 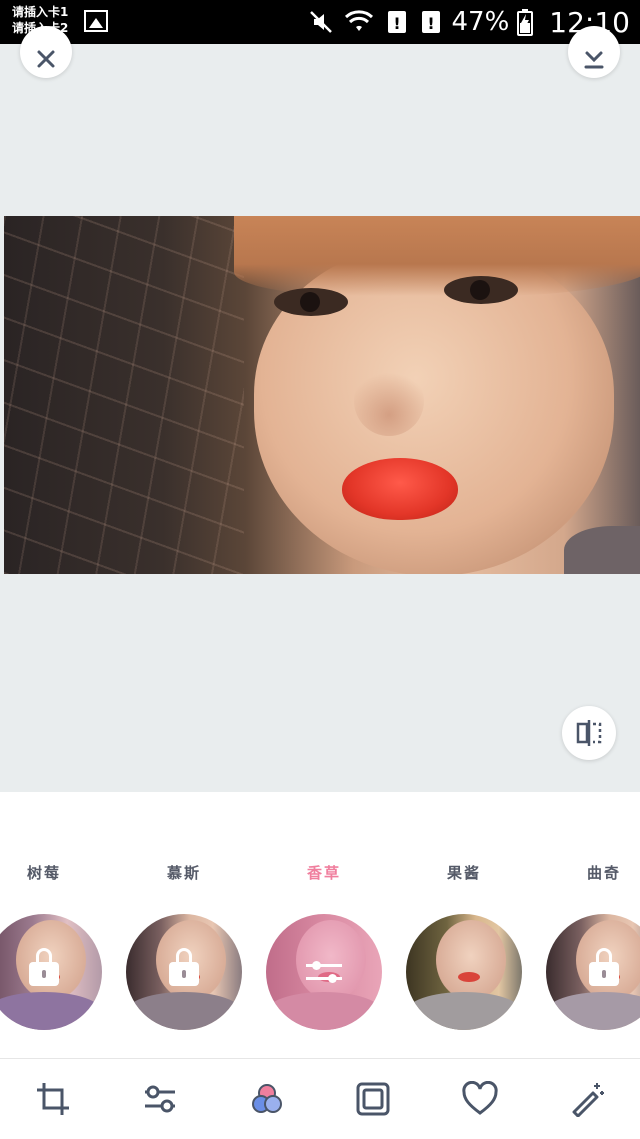 I want to click on battery-percent: 47%, so click(x=480, y=22).